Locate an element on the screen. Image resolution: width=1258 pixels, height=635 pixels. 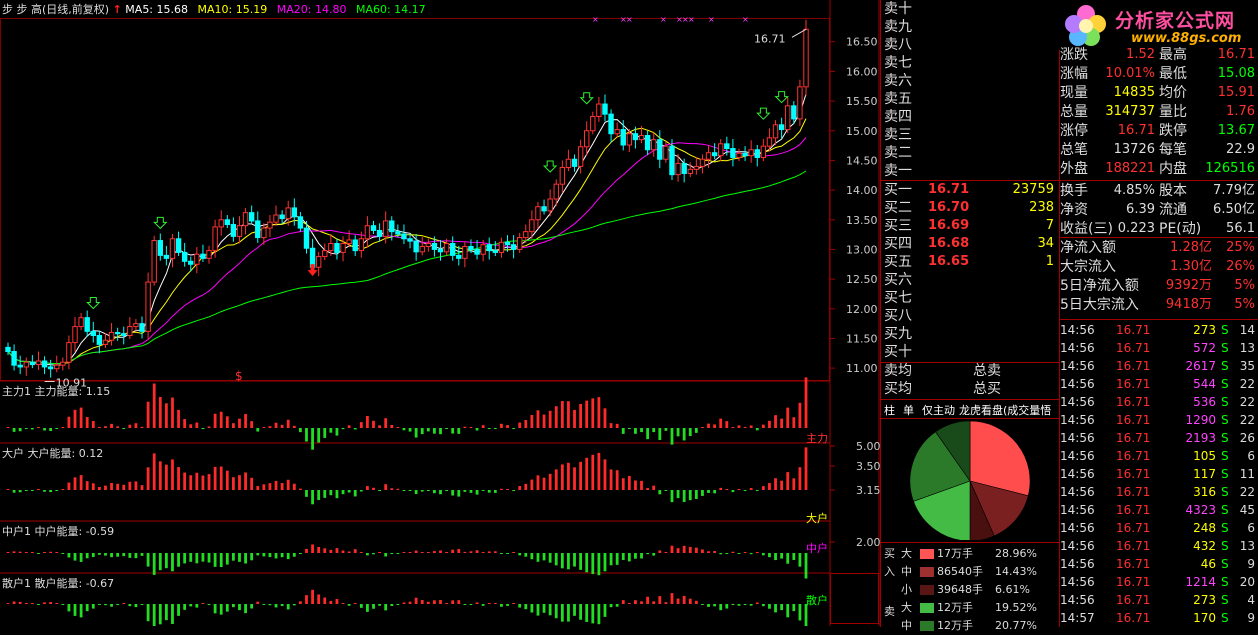
tick-volume: 1290 is located at coordinates (1200, 420).